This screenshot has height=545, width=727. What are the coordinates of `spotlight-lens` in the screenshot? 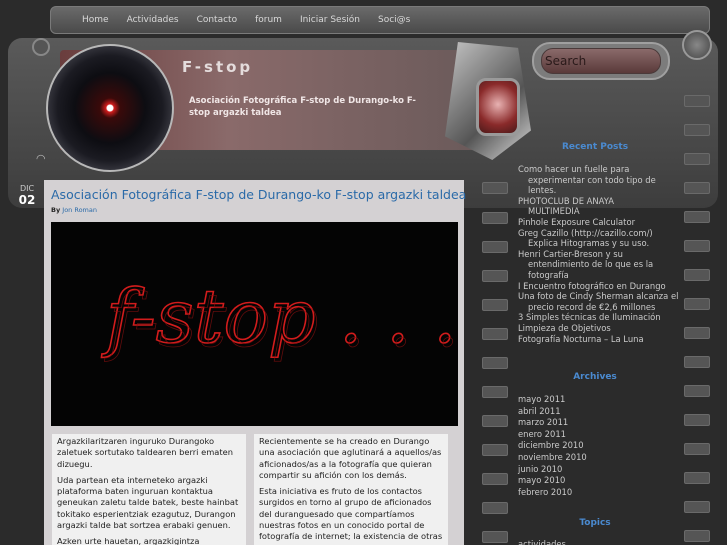 It's located at (498, 107).